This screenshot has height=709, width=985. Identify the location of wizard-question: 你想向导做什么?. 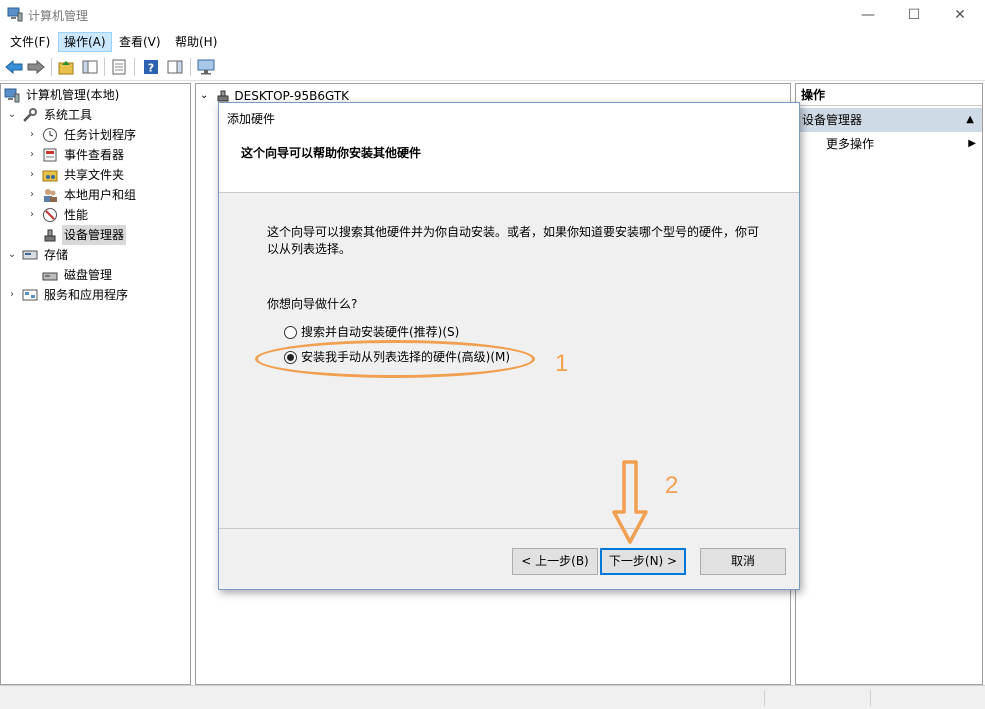
(312, 304).